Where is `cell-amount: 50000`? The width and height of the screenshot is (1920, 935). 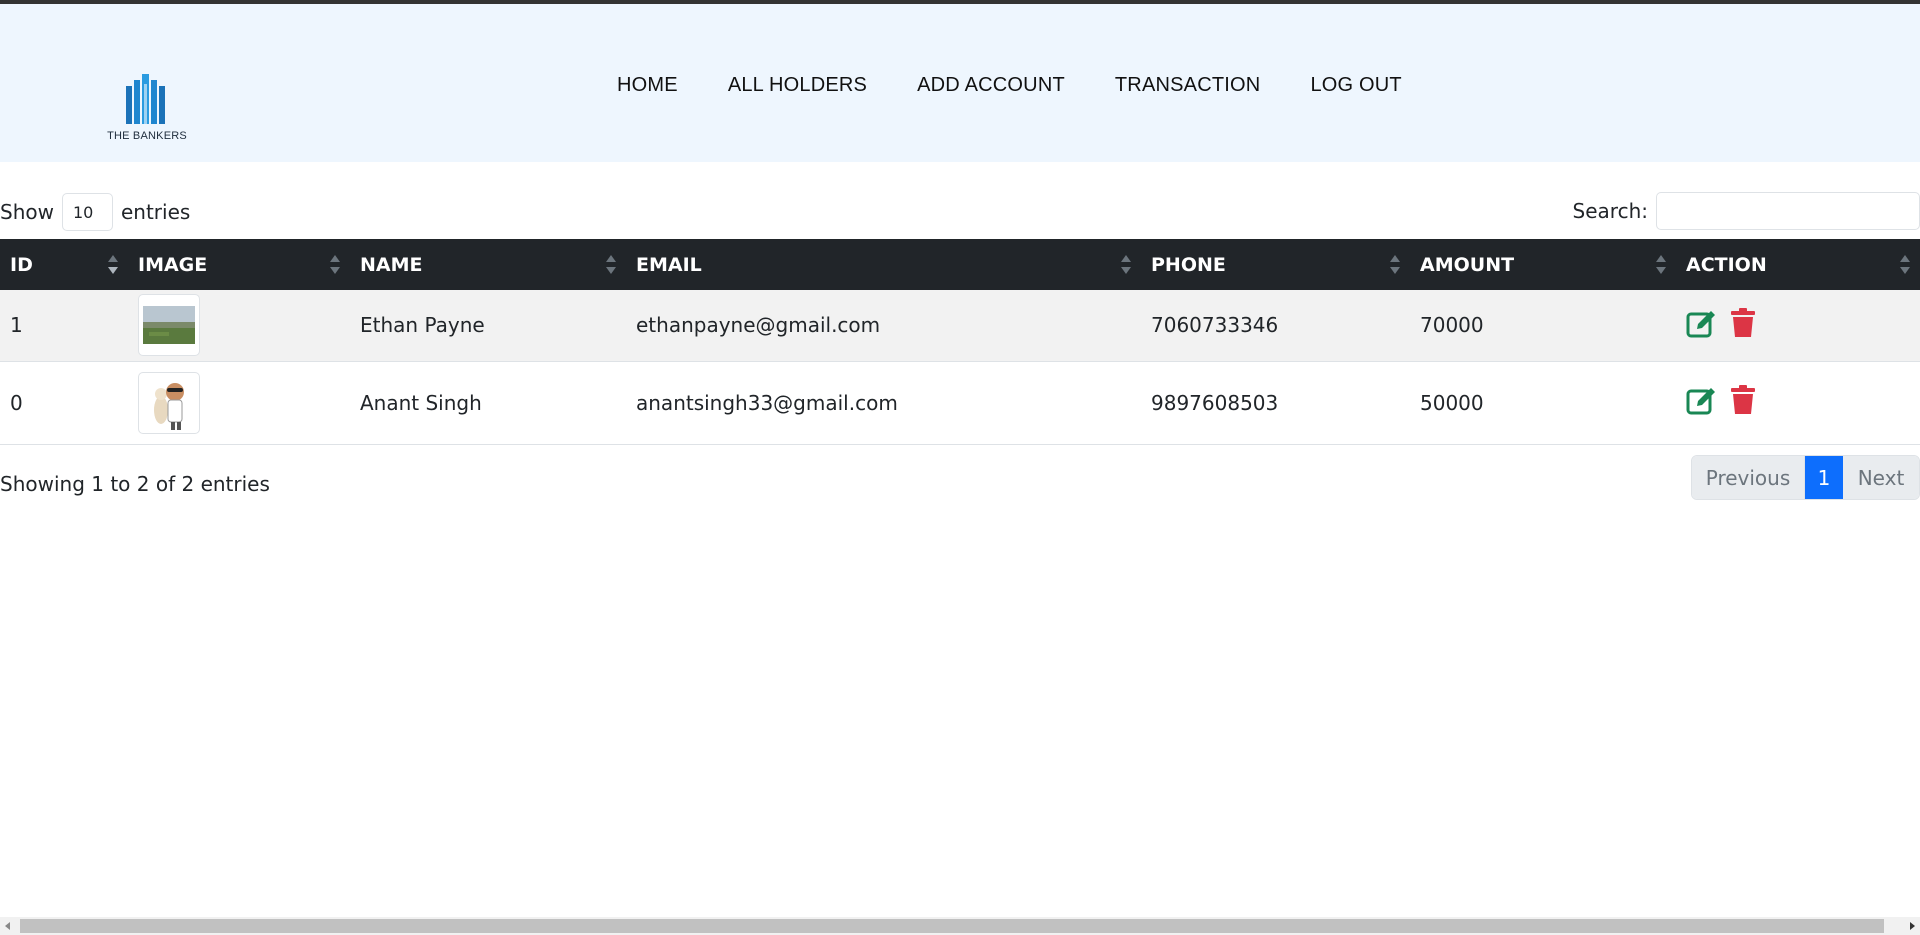
cell-amount: 50000 is located at coordinates (1543, 403).